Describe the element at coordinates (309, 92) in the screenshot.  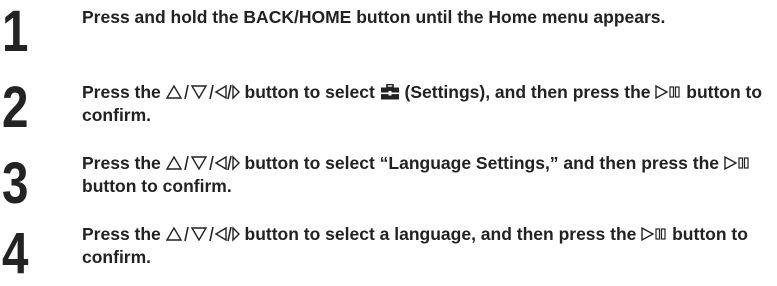
I see `step-text-segment: button to select` at that location.